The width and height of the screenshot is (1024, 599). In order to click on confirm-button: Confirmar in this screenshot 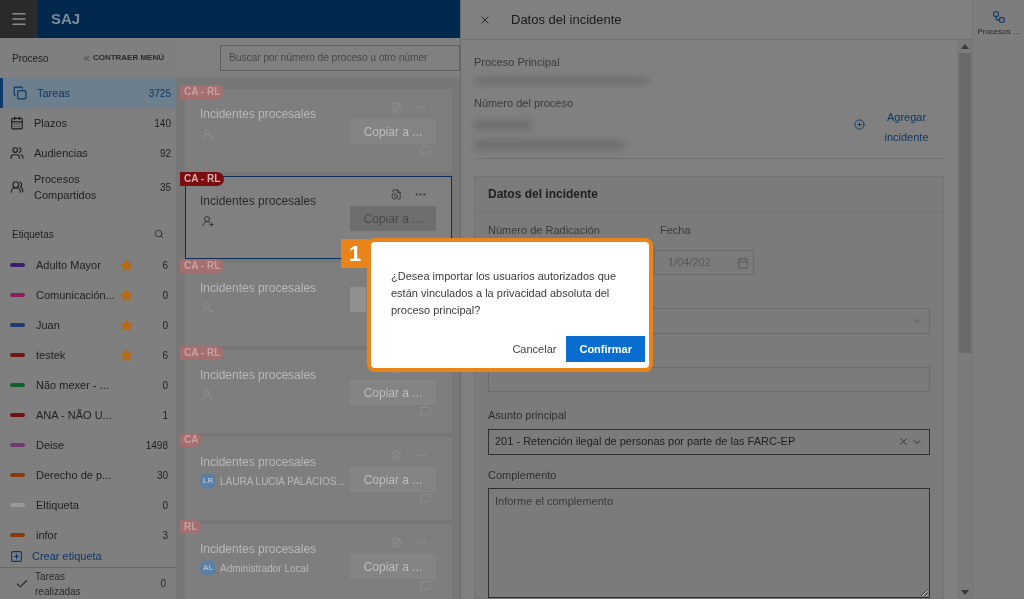, I will do `click(605, 349)`.